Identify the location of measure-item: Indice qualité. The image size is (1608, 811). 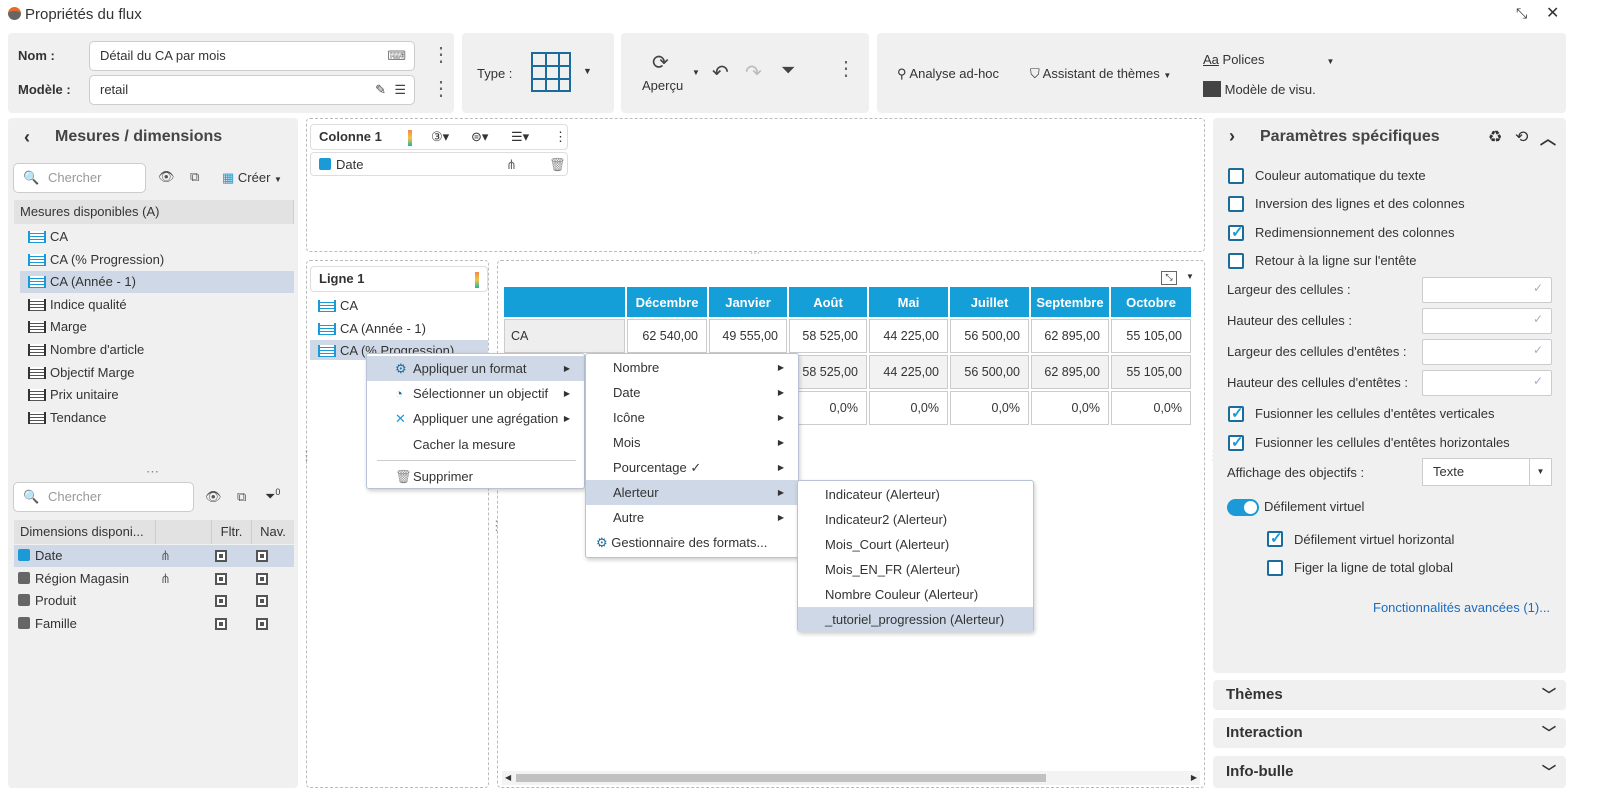
(157, 305).